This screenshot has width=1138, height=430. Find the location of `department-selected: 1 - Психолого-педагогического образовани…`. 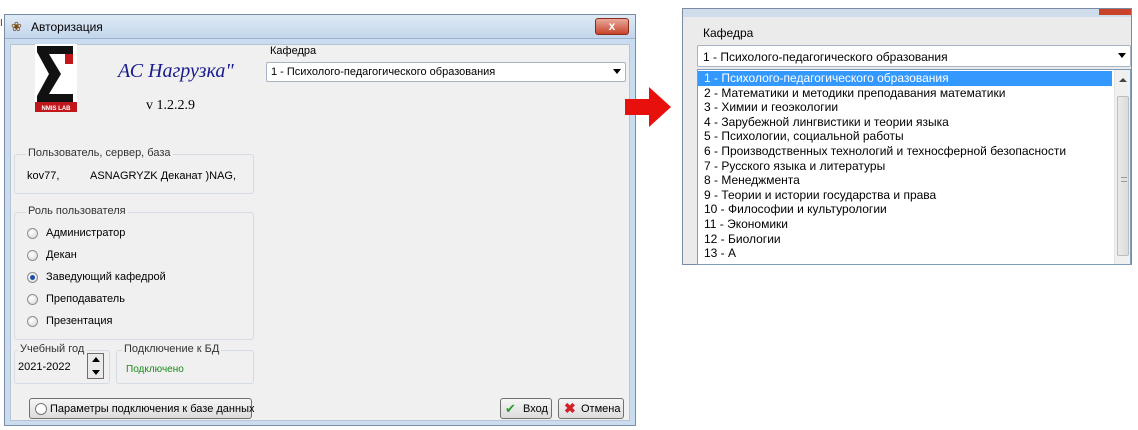

department-selected: 1 - Психолого-педагогического образовани… is located at coordinates (383, 72).